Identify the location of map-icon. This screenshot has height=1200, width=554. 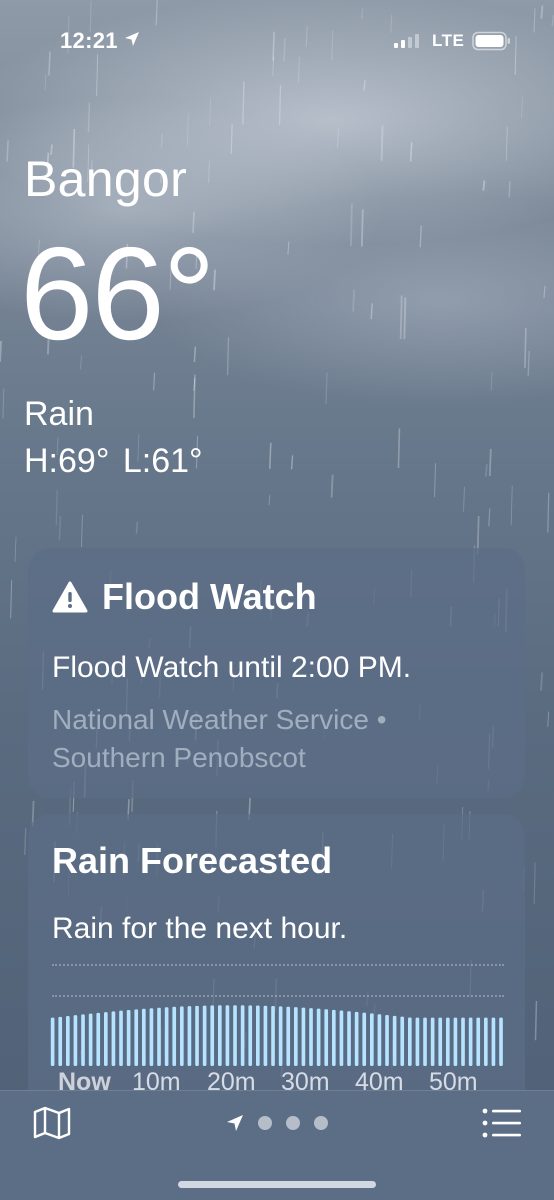
(52, 1123).